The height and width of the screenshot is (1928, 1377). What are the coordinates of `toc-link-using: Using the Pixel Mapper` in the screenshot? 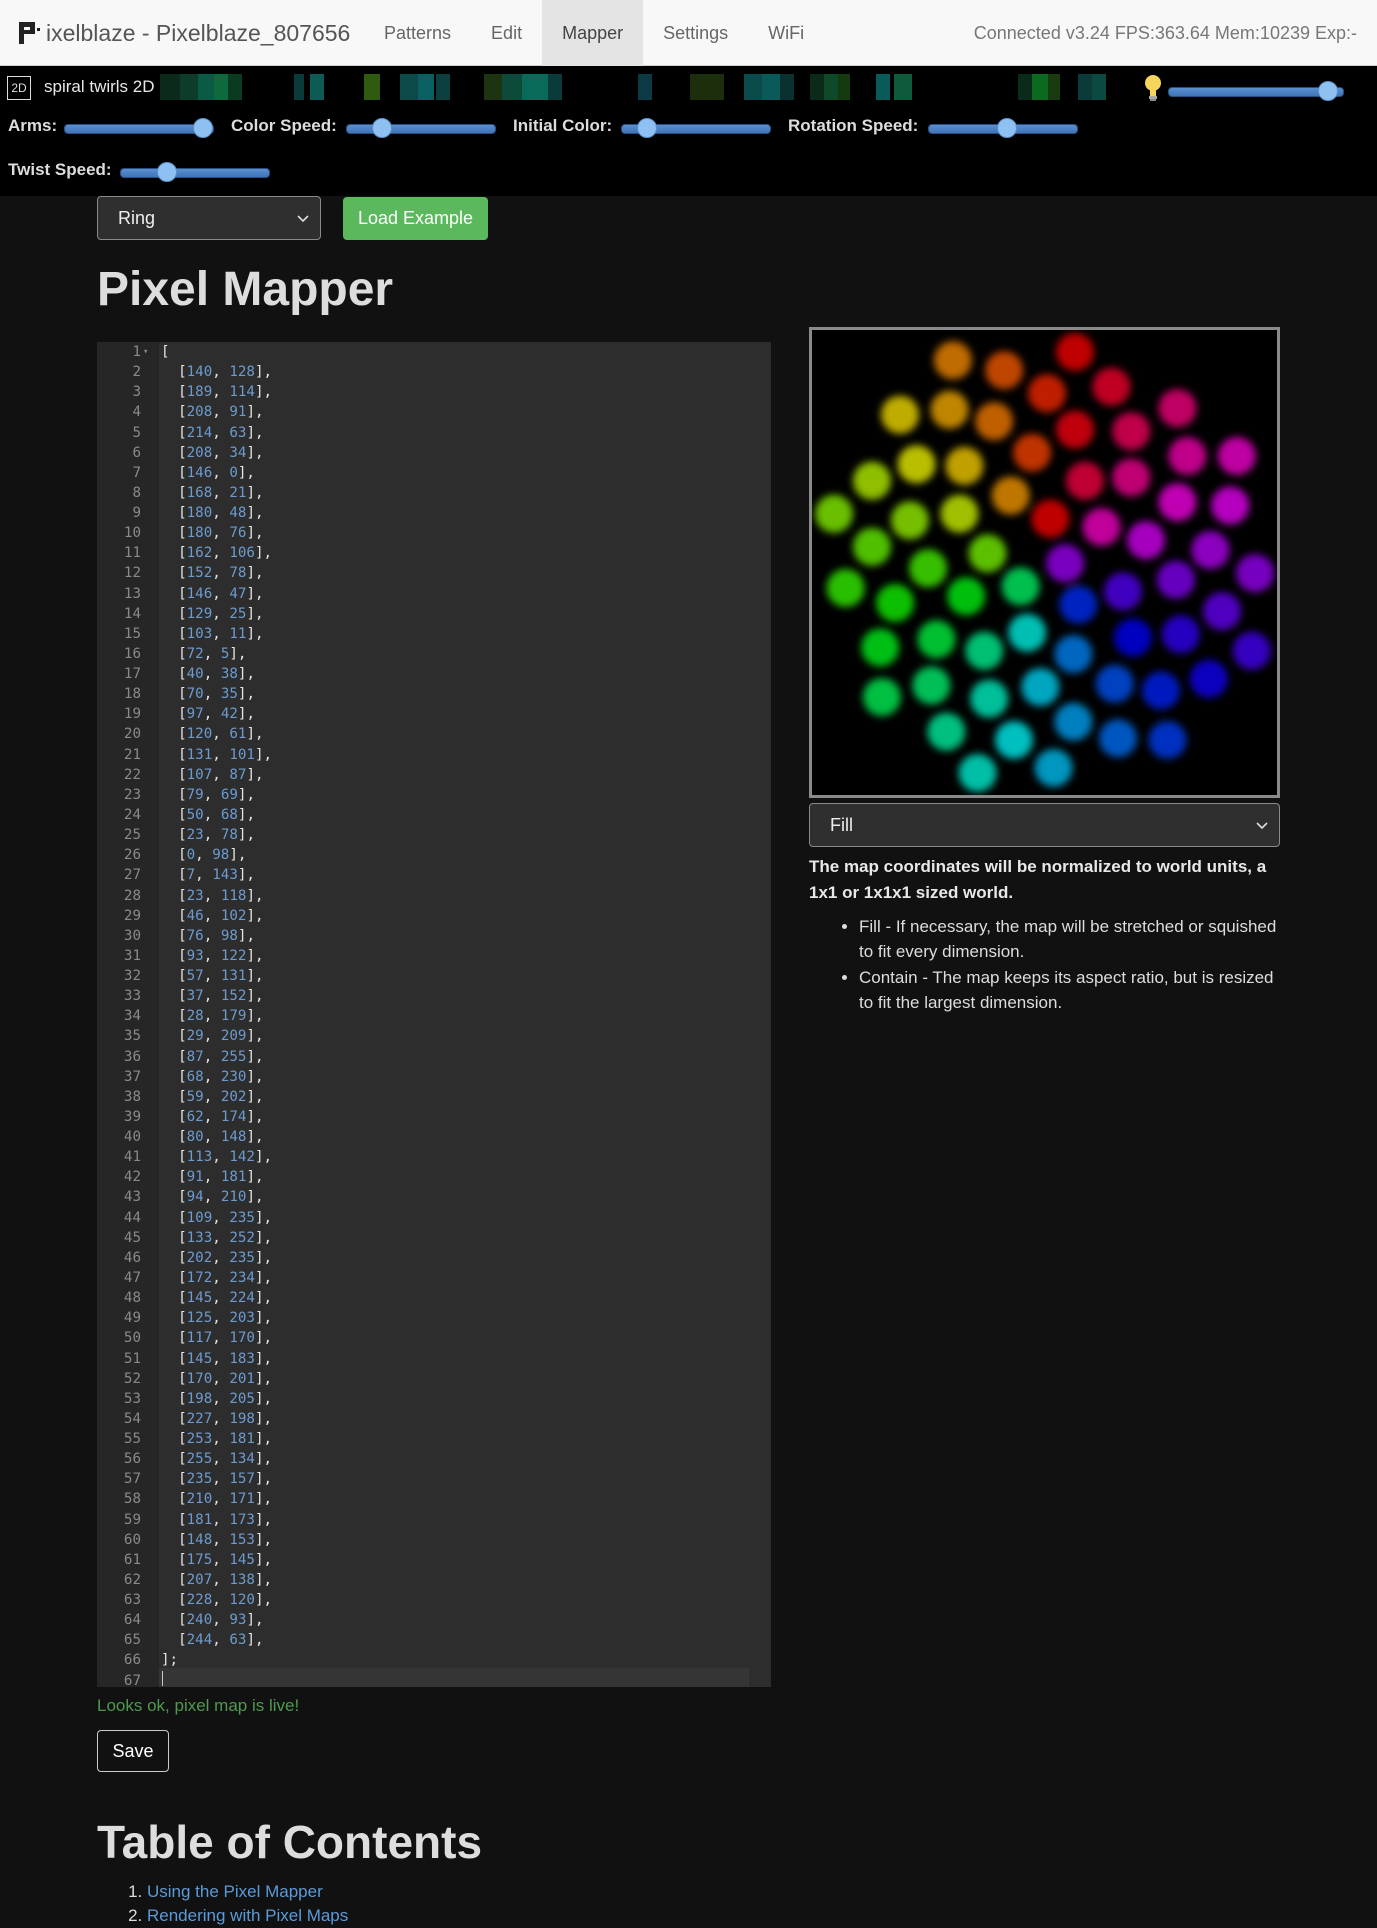 It's located at (235, 1891).